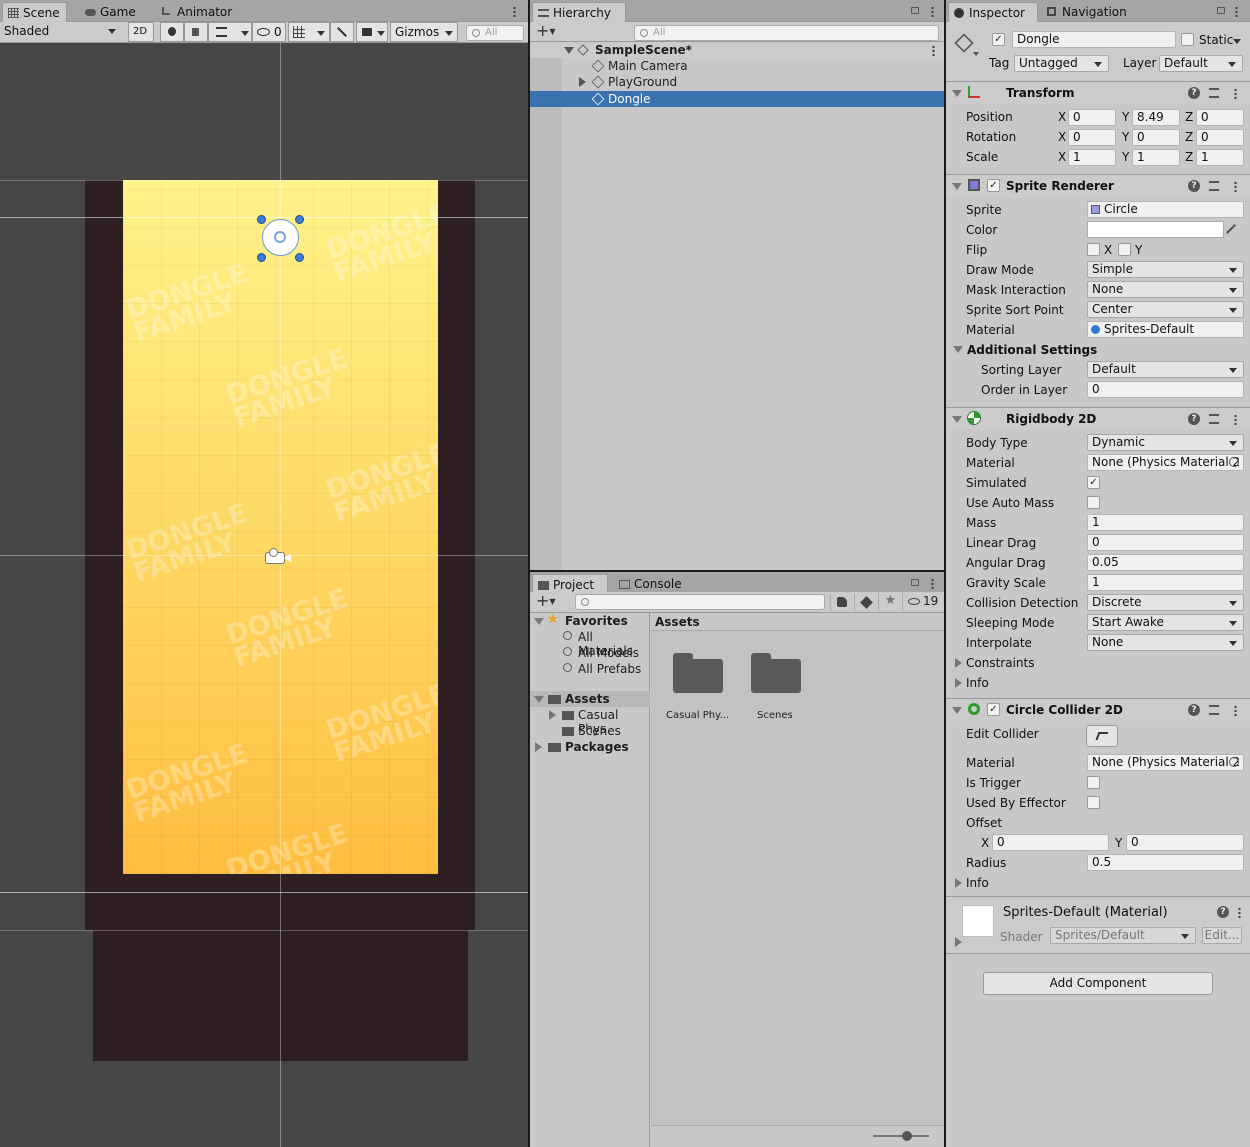  Describe the element at coordinates (172, 32) in the screenshot. I see `lighting-toggle` at that location.